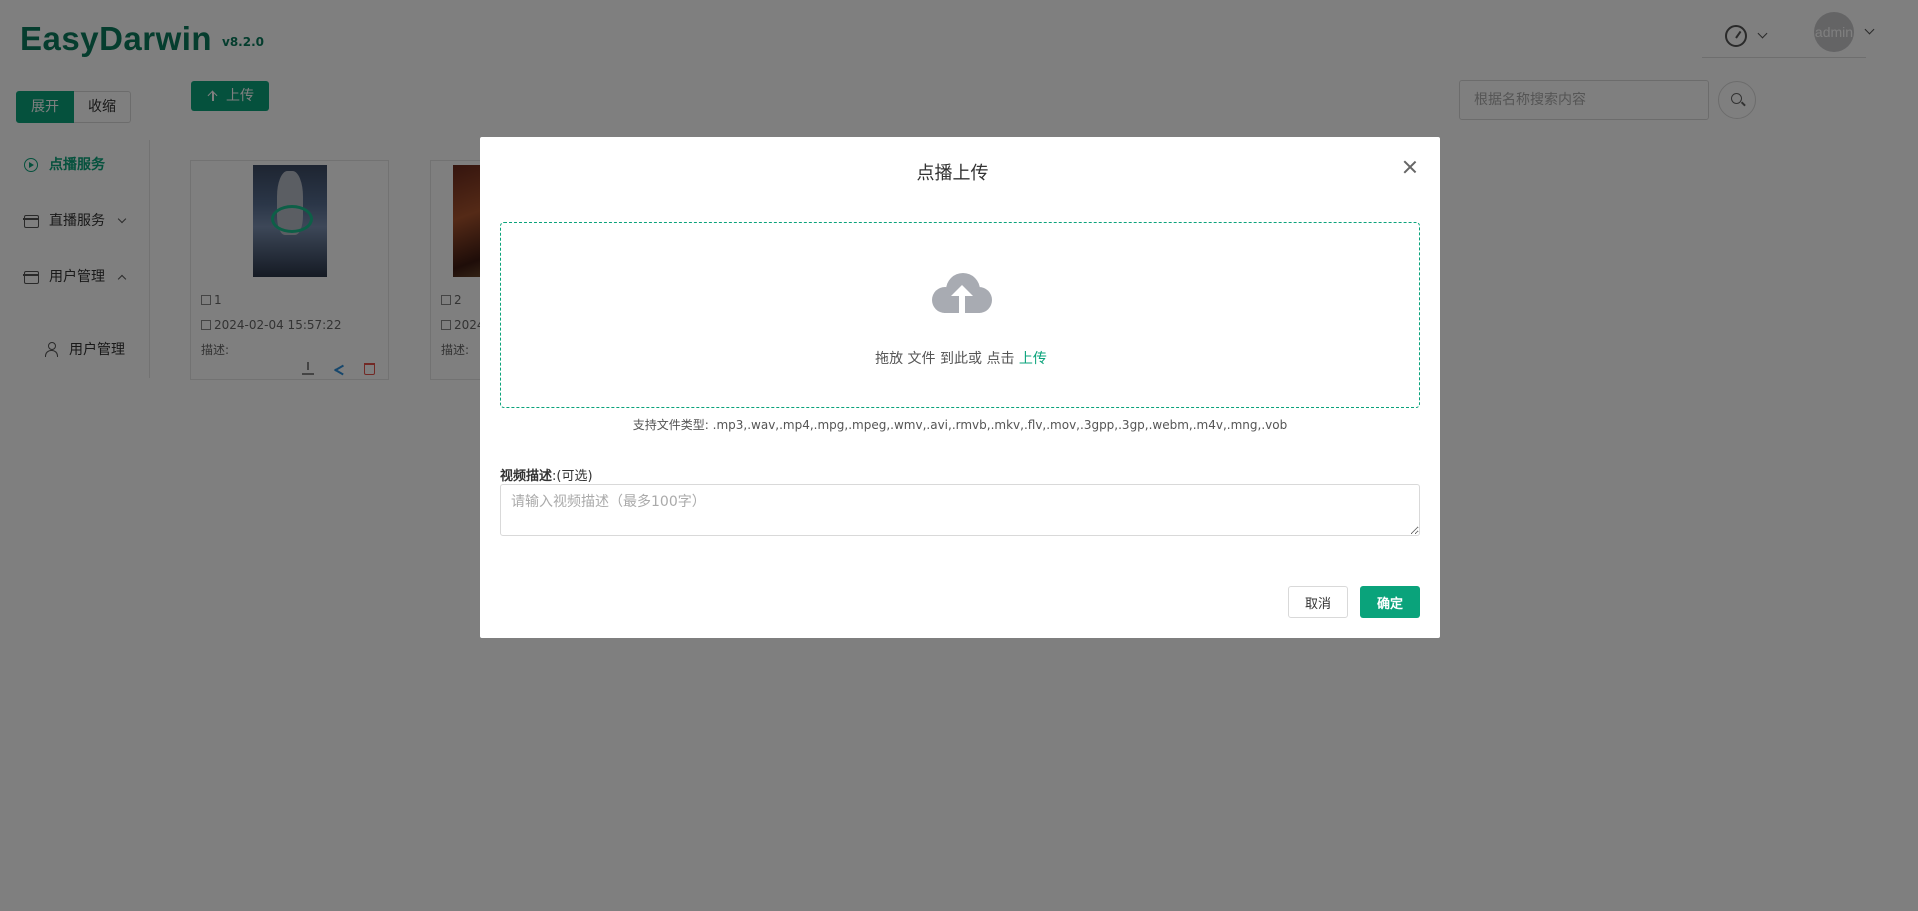 This screenshot has width=1918, height=911. Describe the element at coordinates (1318, 602) in the screenshot. I see `cancel-button: 取消` at that location.